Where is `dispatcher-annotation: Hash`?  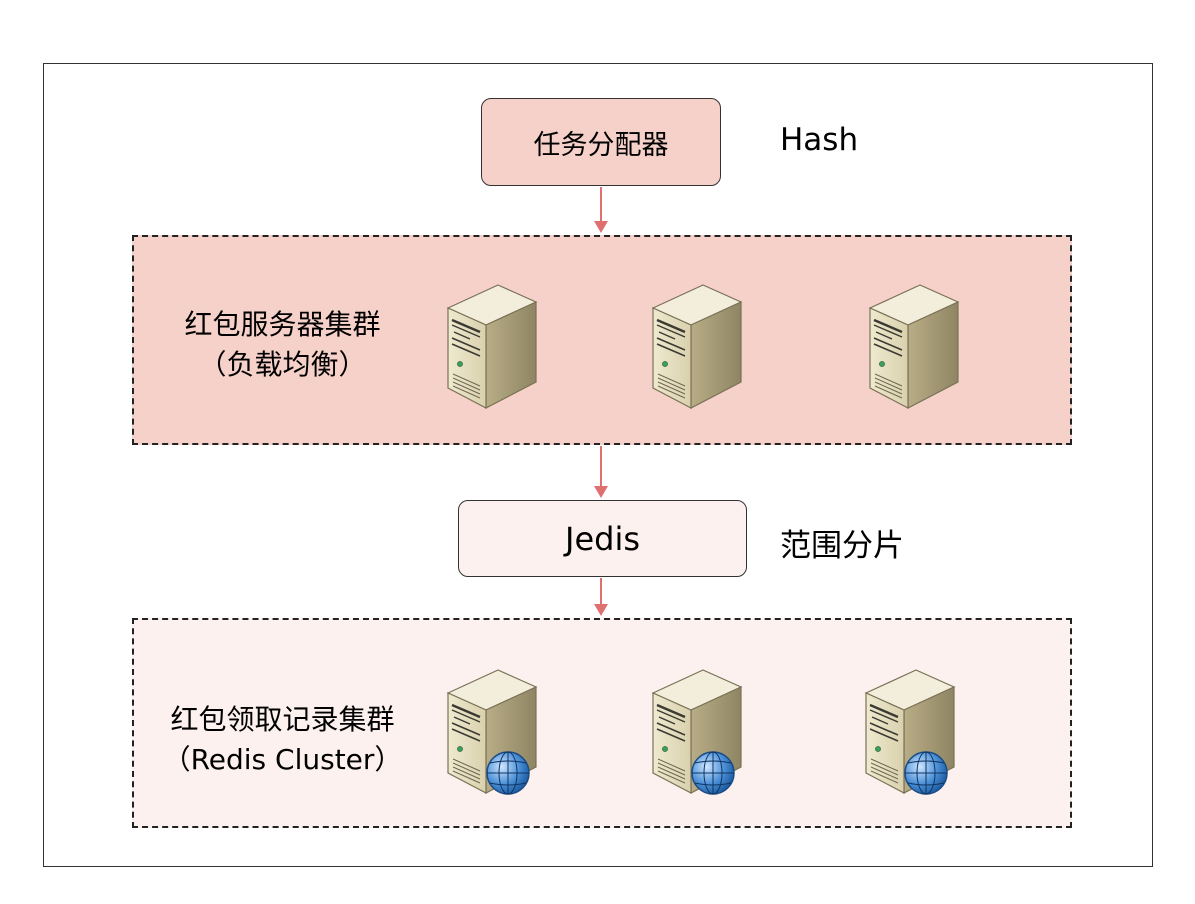
dispatcher-annotation: Hash is located at coordinates (819, 140).